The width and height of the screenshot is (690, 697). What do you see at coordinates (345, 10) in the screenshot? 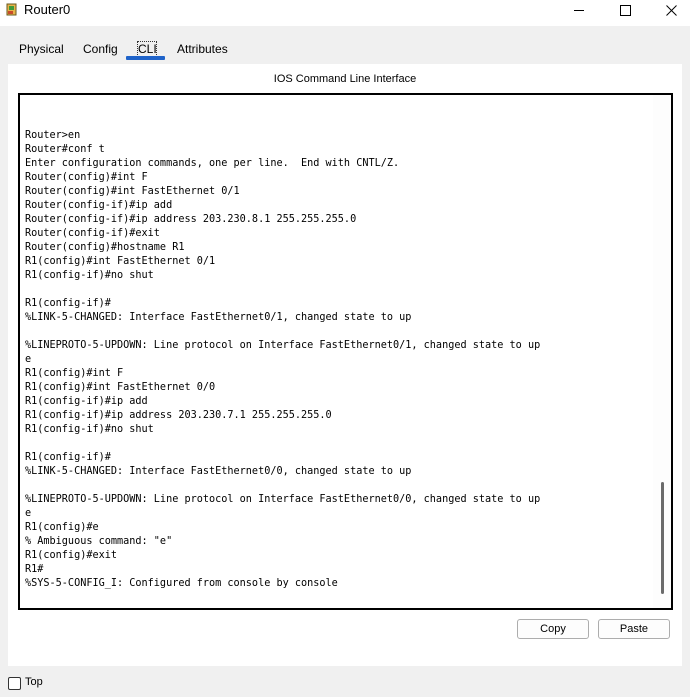
I see `title-bar: Router0` at bounding box center [345, 10].